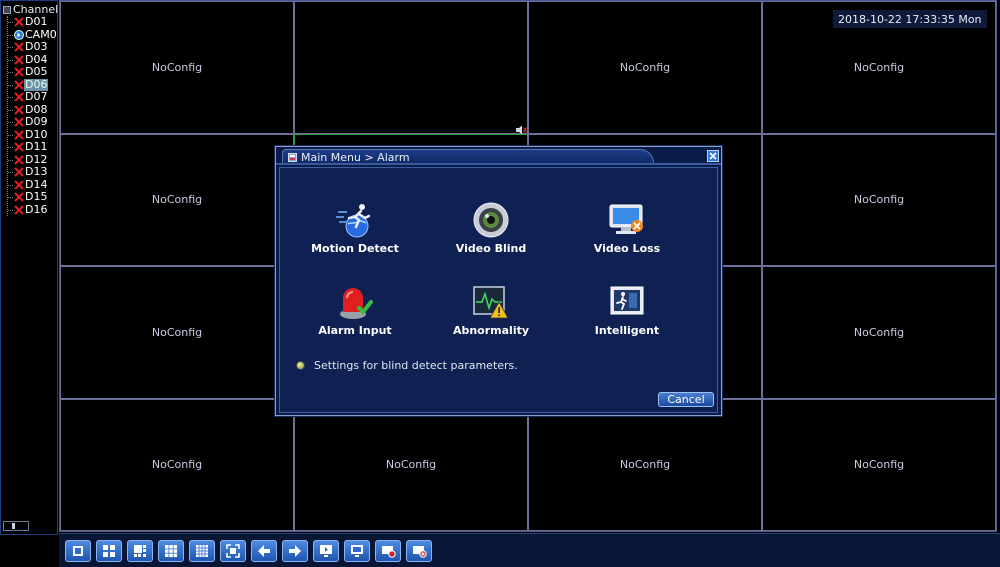 Image resolution: width=1000 pixels, height=567 pixels. I want to click on fullscreen-button, so click(233, 550).